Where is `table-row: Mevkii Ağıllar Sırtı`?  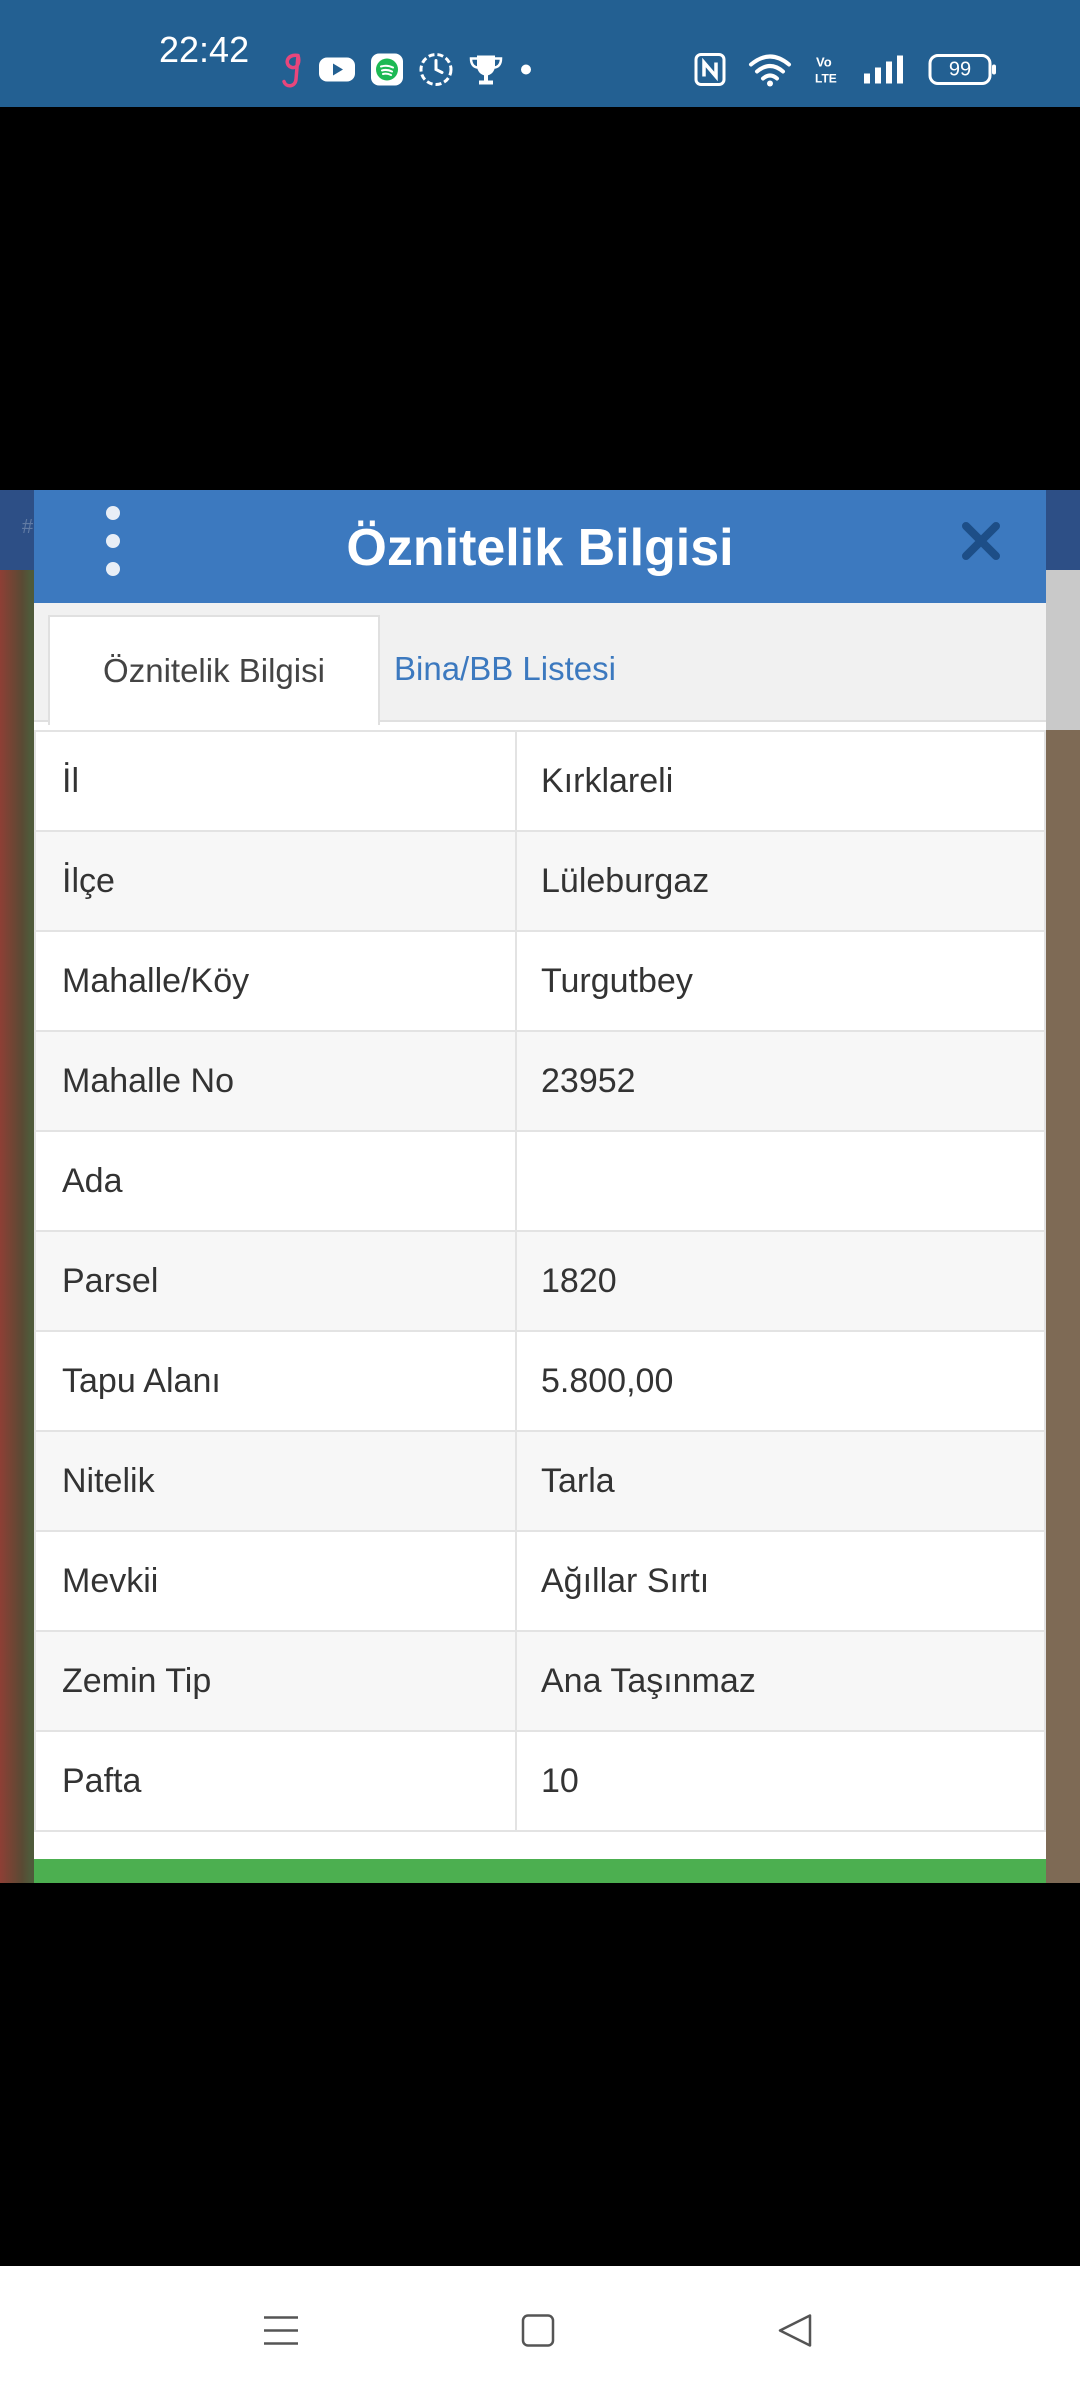 table-row: Mevkii Ağıllar Sırtı is located at coordinates (540, 1581).